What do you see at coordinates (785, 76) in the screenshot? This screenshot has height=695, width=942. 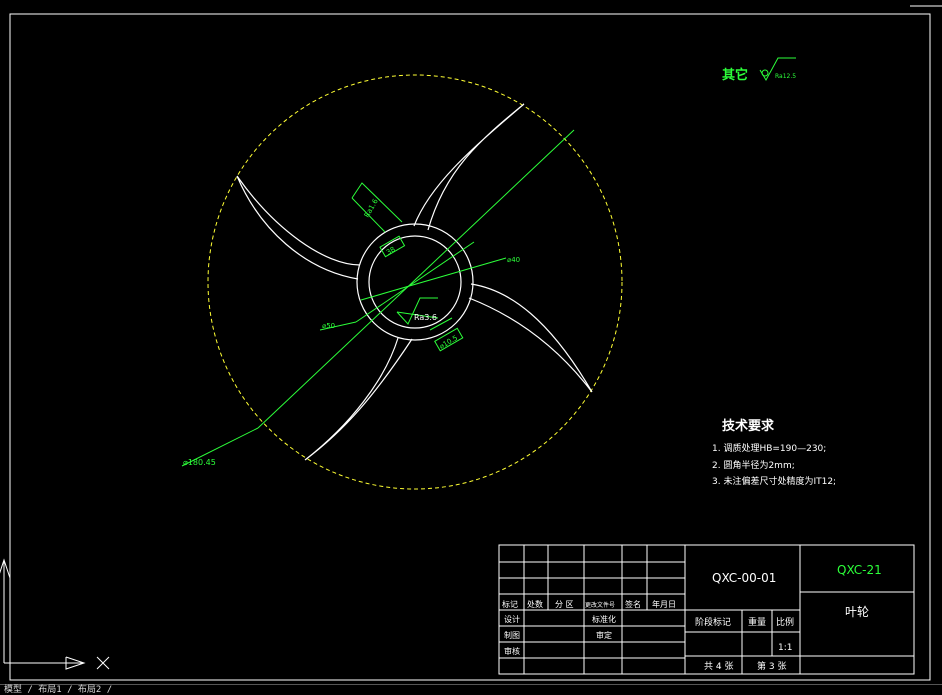 I see `surface-roughness-value: Ra12.5` at bounding box center [785, 76].